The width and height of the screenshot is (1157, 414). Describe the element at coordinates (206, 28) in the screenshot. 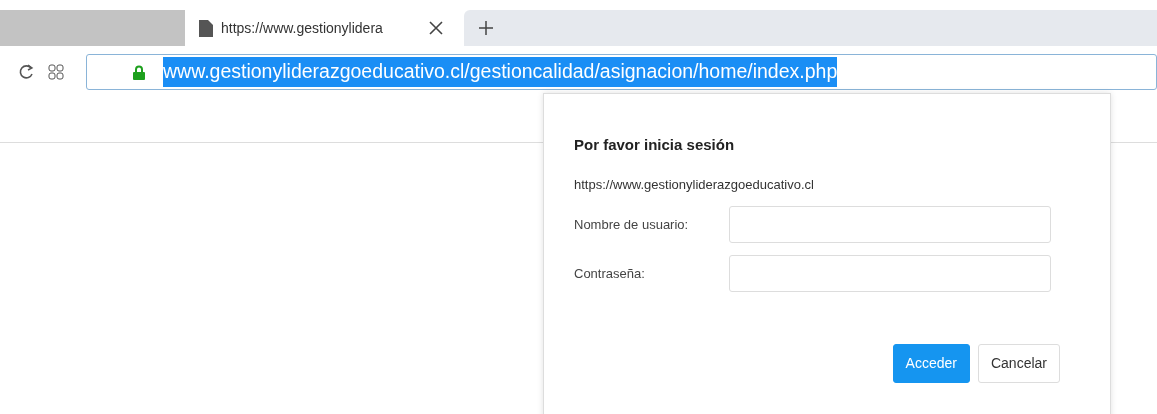

I see `page-icon` at that location.